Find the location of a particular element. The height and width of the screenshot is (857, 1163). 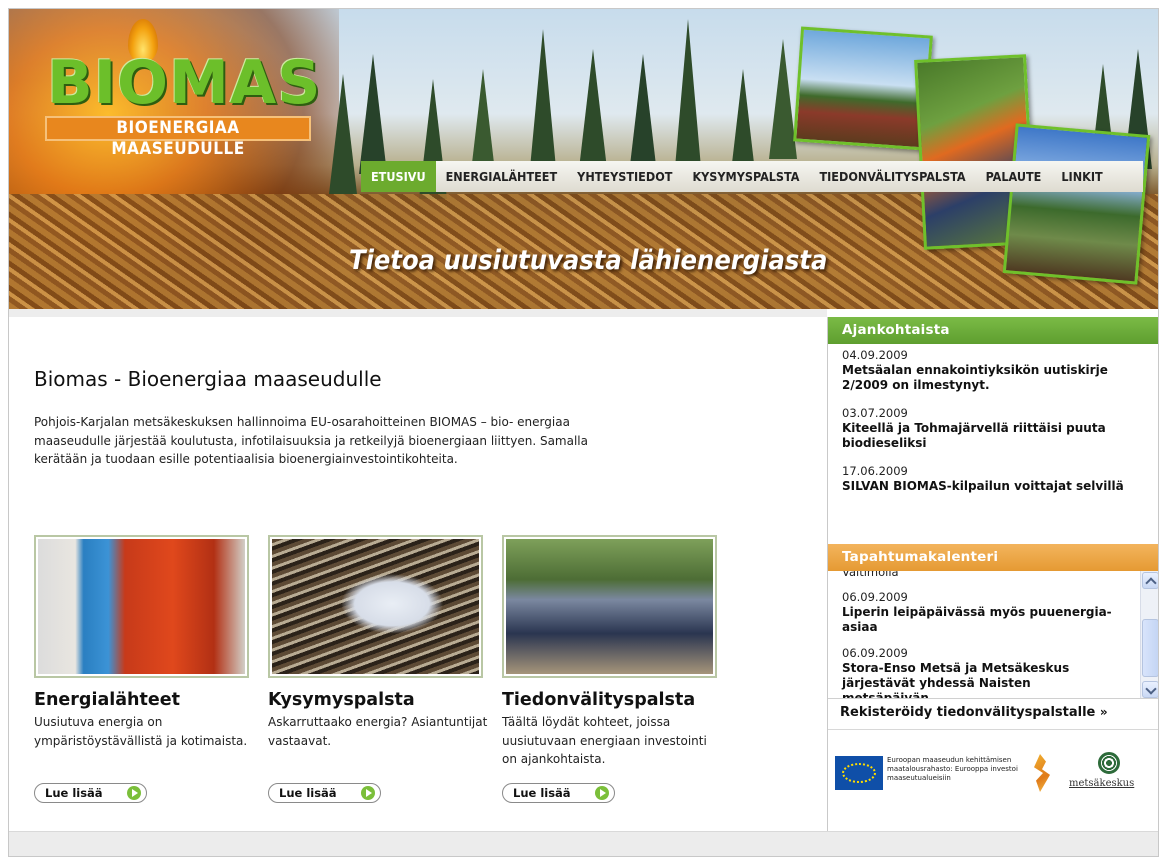

metsakeskus-logo-icon is located at coordinates (1109, 763).